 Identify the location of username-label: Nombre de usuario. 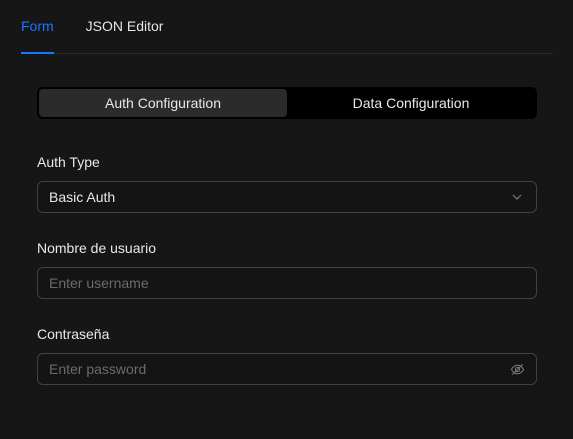
(97, 248).